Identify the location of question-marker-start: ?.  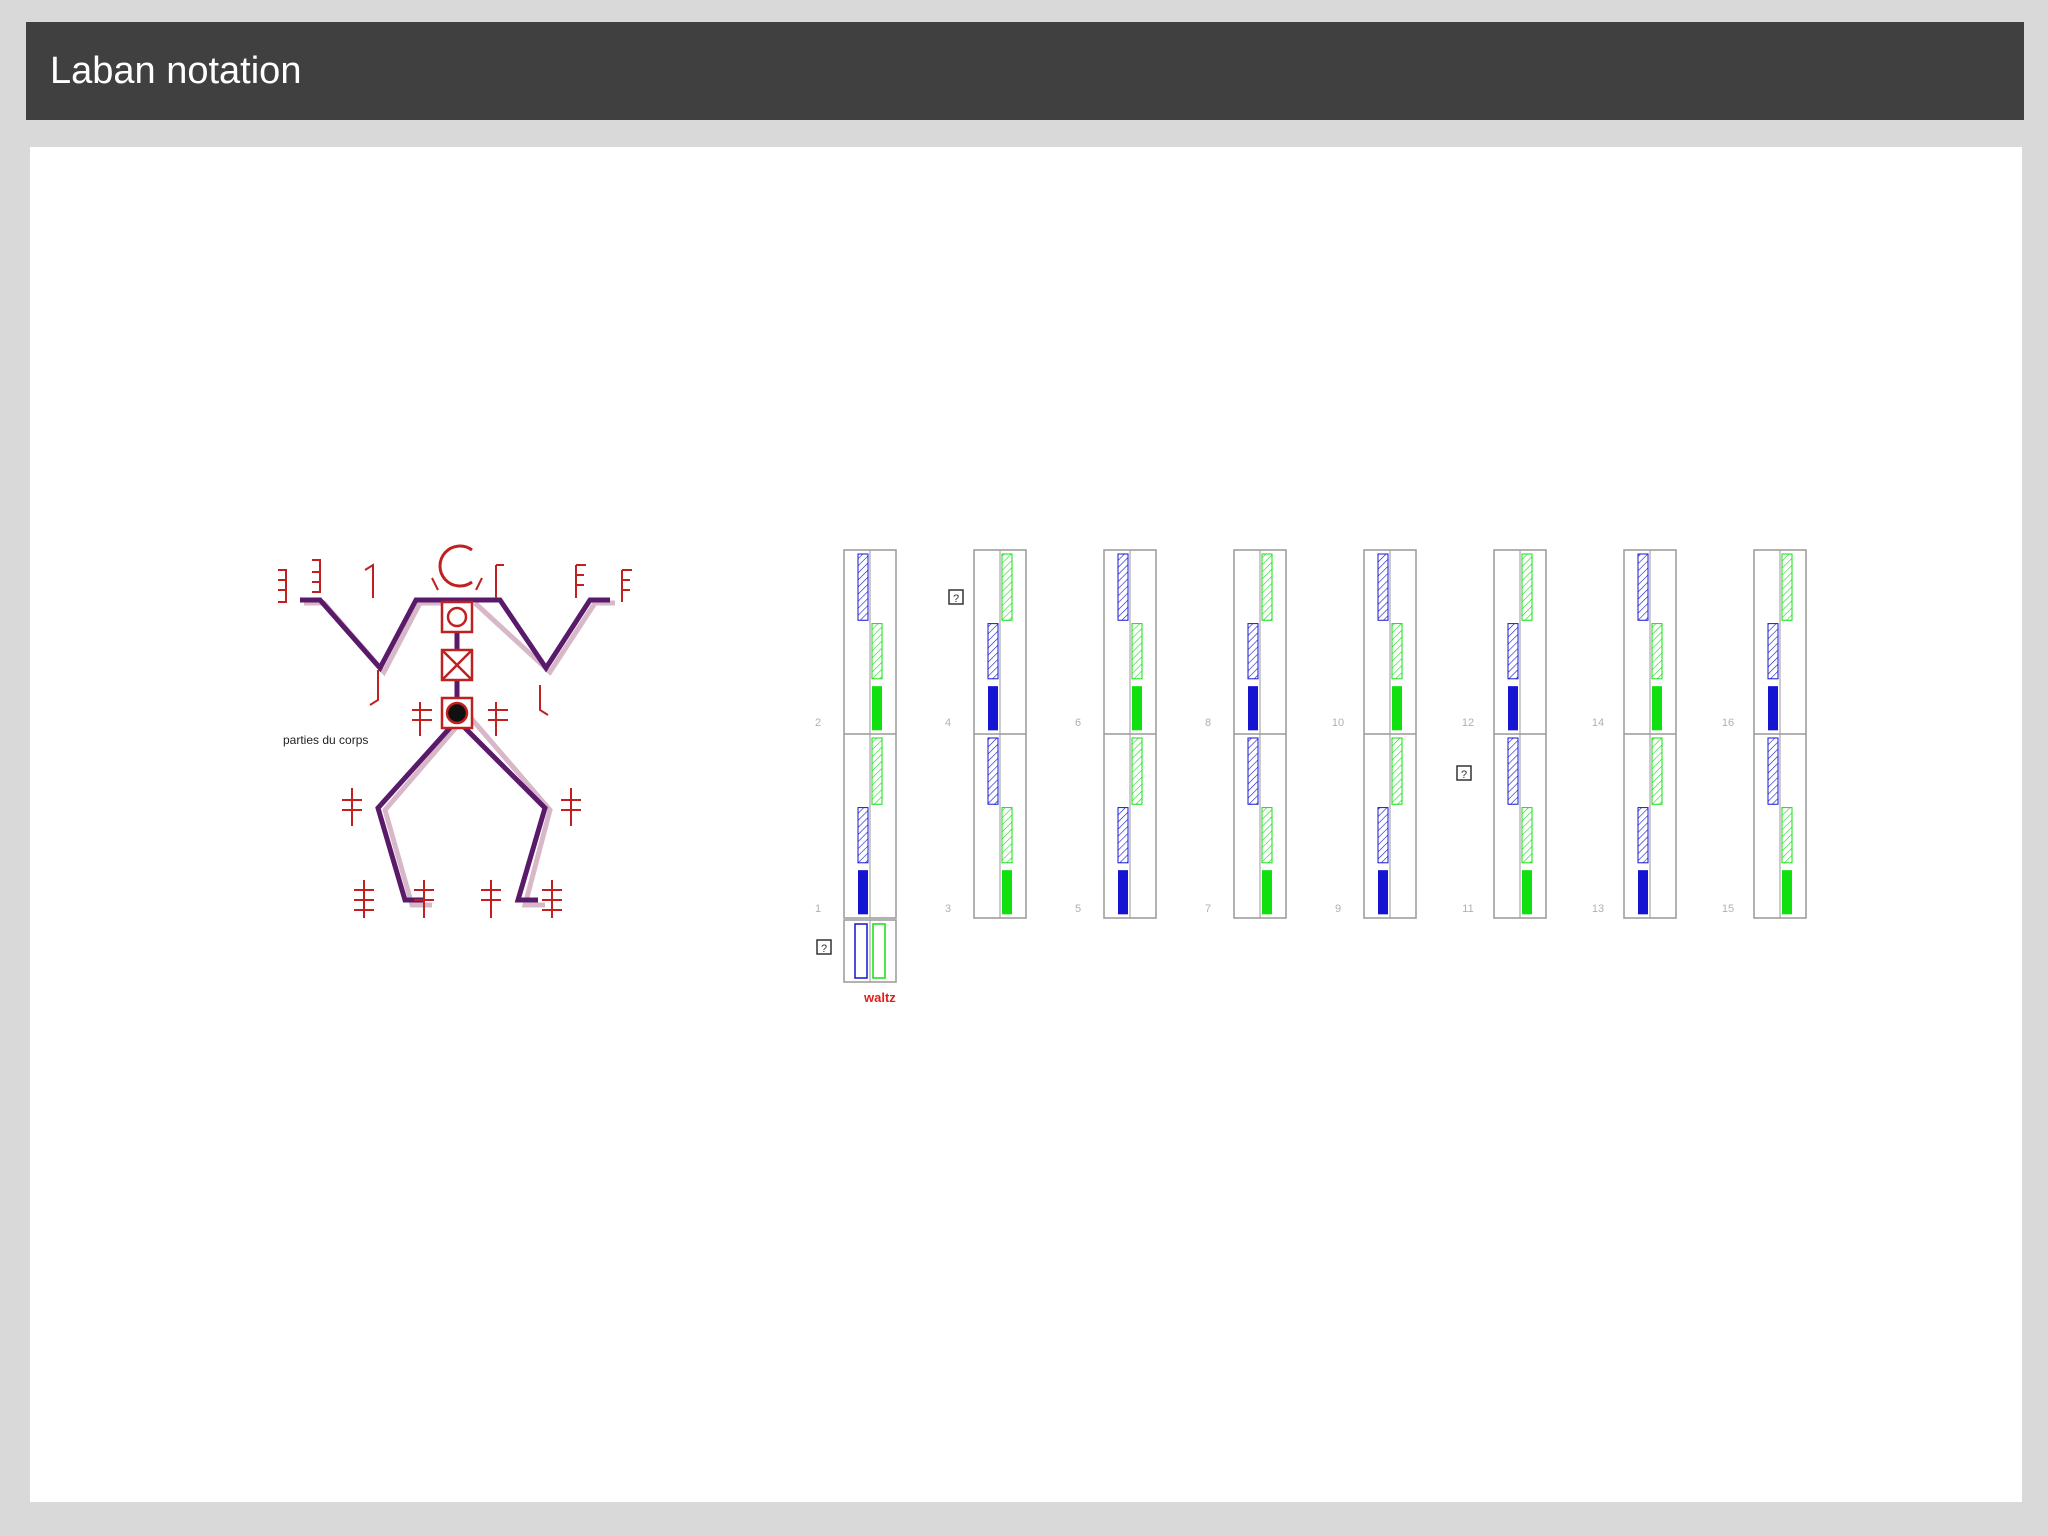
(824, 947).